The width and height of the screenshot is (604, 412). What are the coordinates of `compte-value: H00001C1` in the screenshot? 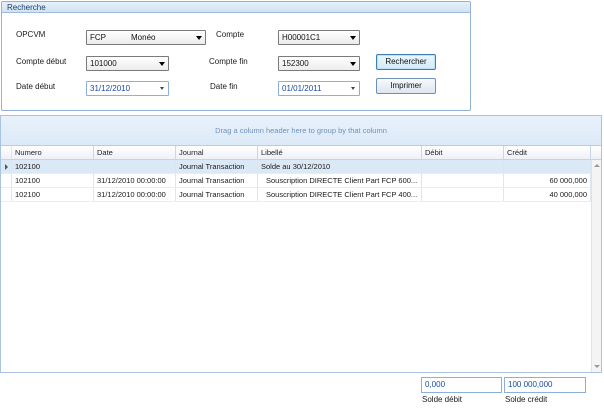 It's located at (301, 37).